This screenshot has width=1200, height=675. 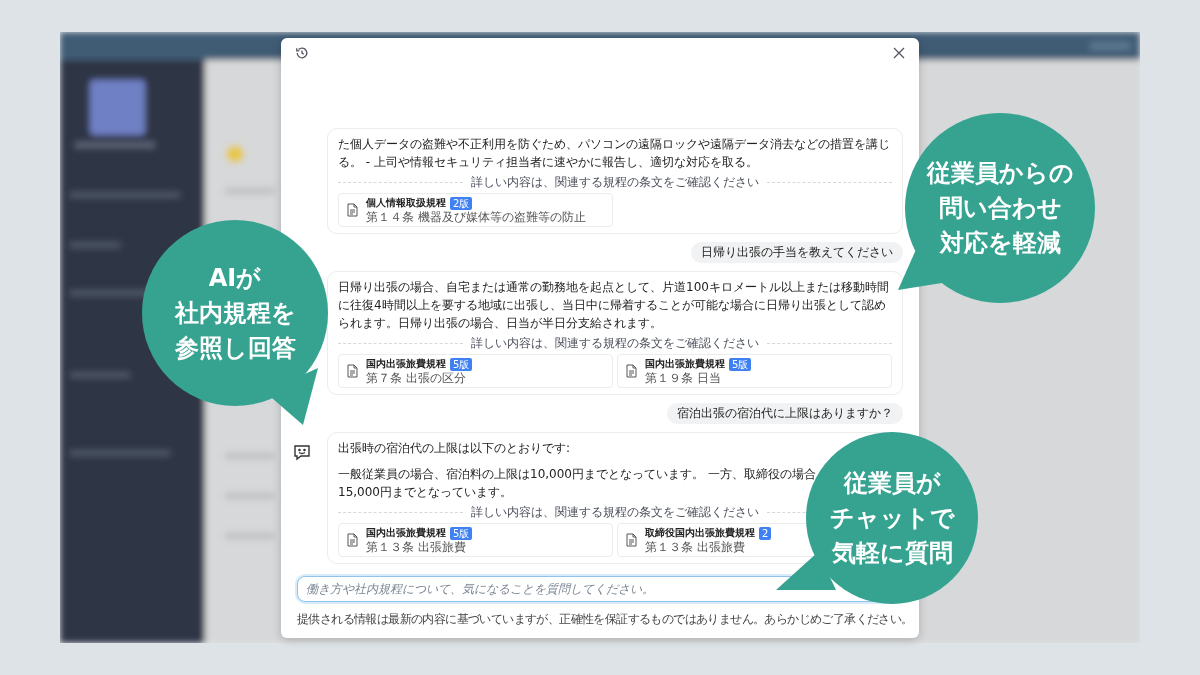 I want to click on answer-text: 一般従業員の場合、宿泊料の上限は10,000円までとなっています。 一方、取締役の場合 15,000円までとなっています。, so click(x=577, y=483).